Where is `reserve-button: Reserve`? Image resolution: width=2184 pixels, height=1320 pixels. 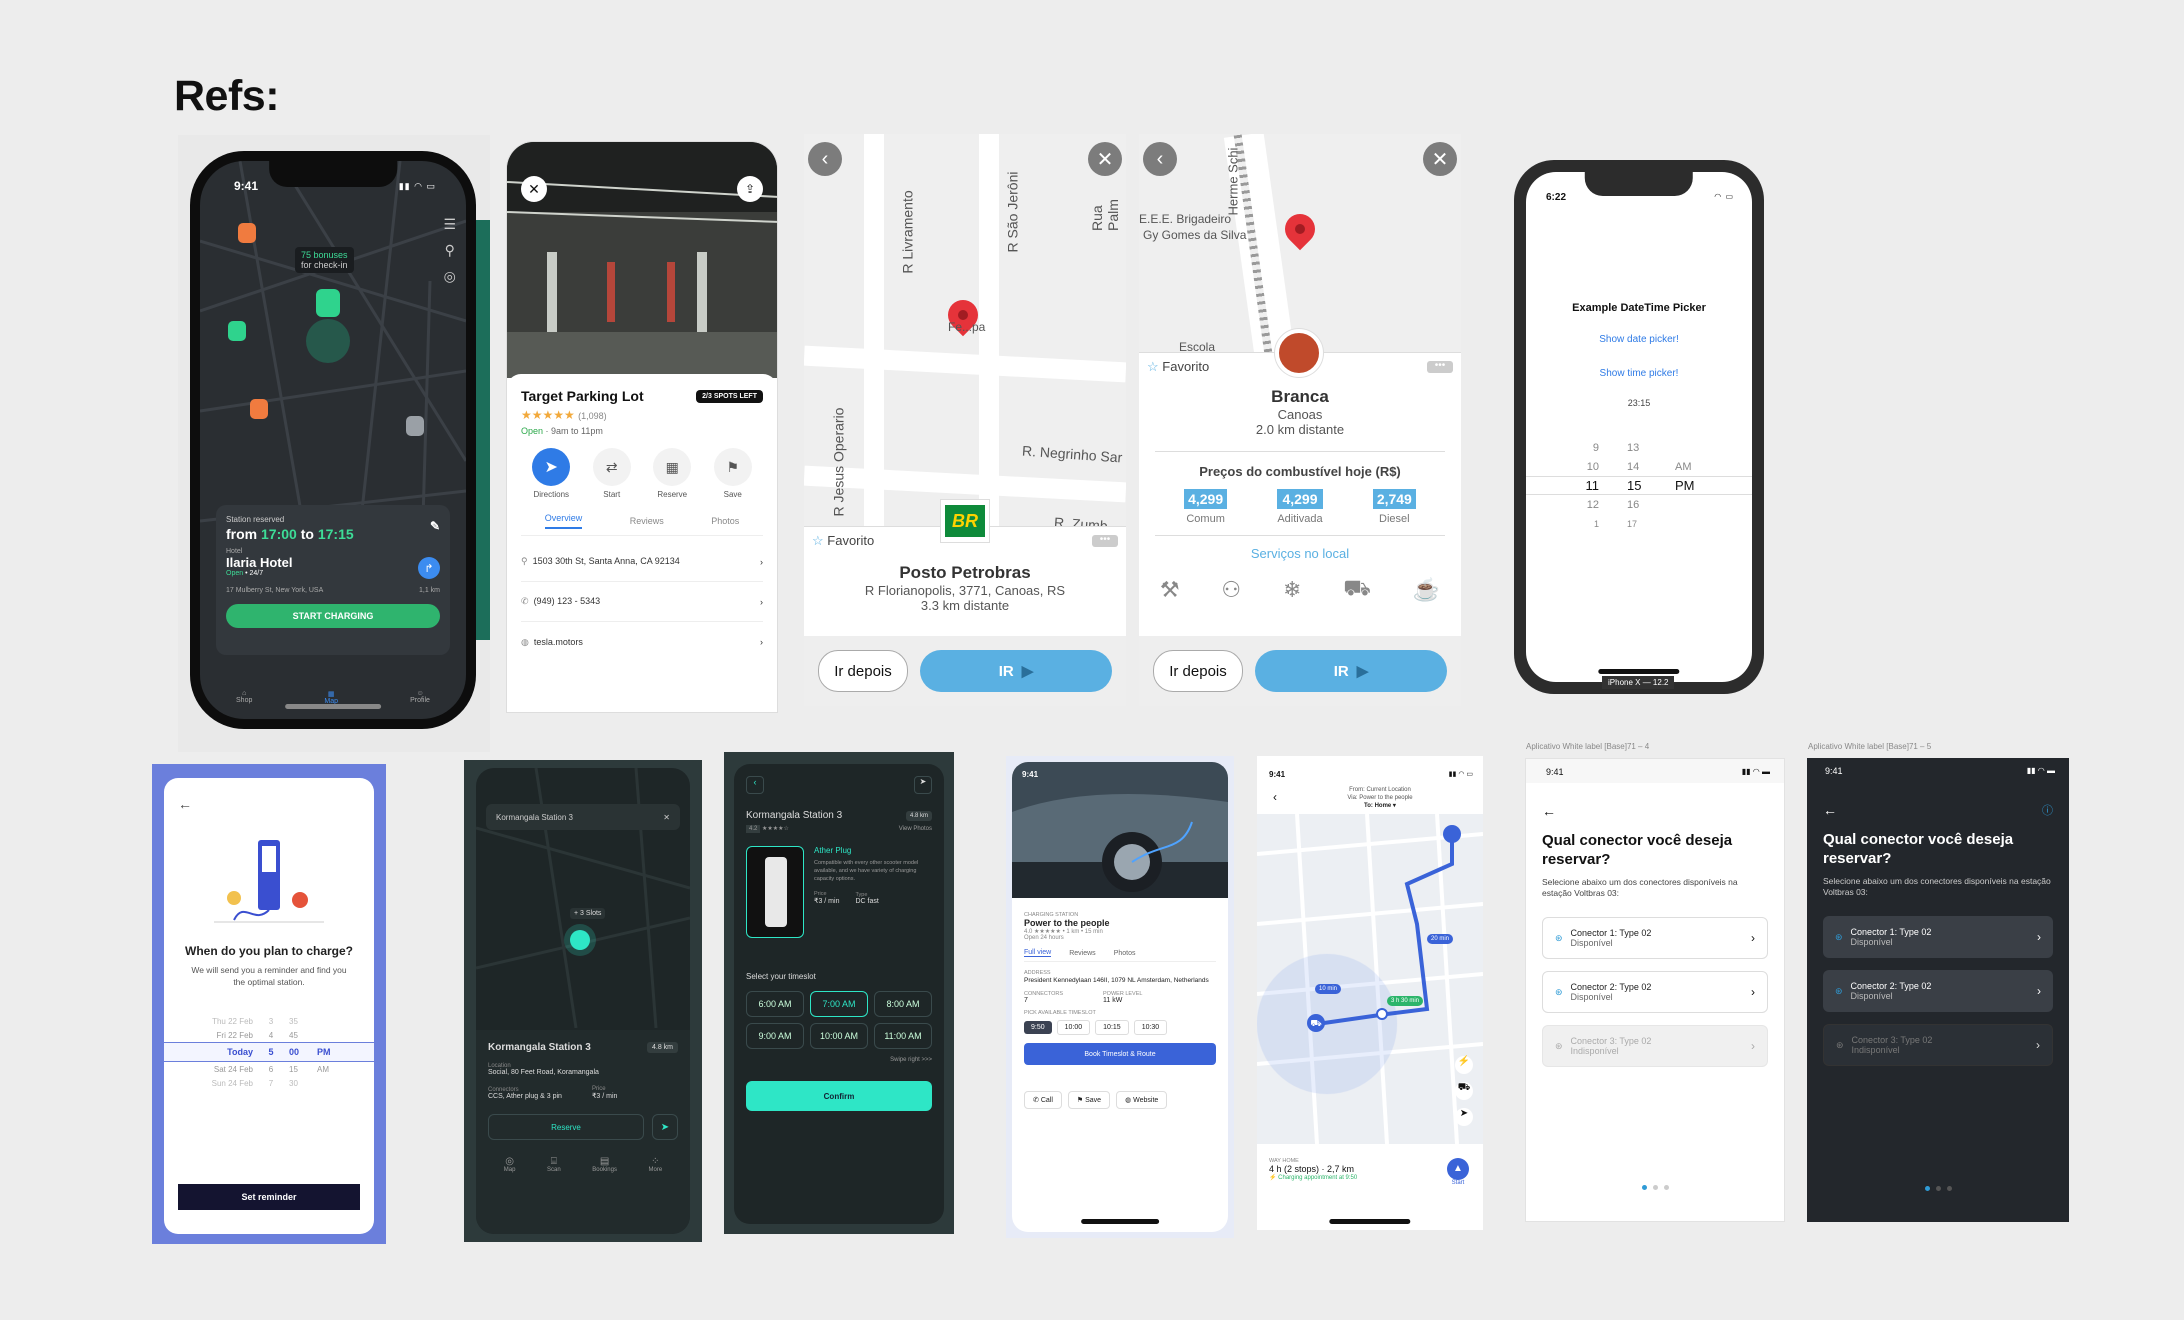
reserve-button: Reserve is located at coordinates (566, 1127).